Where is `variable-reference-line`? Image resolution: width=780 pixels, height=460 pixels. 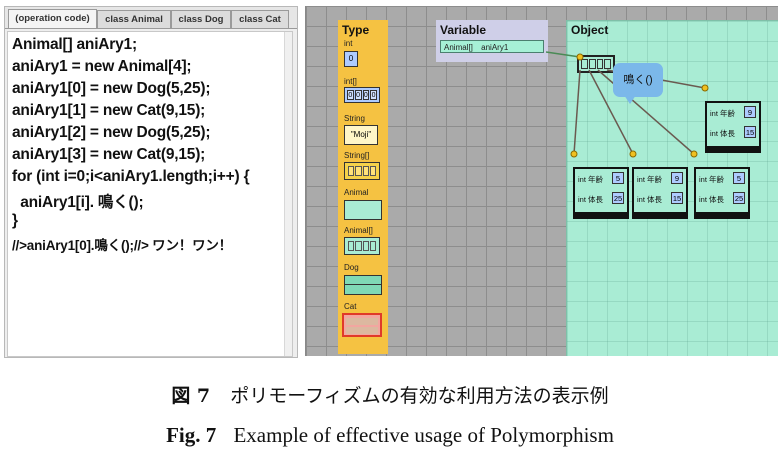
variable-reference-line is located at coordinates (563, 54).